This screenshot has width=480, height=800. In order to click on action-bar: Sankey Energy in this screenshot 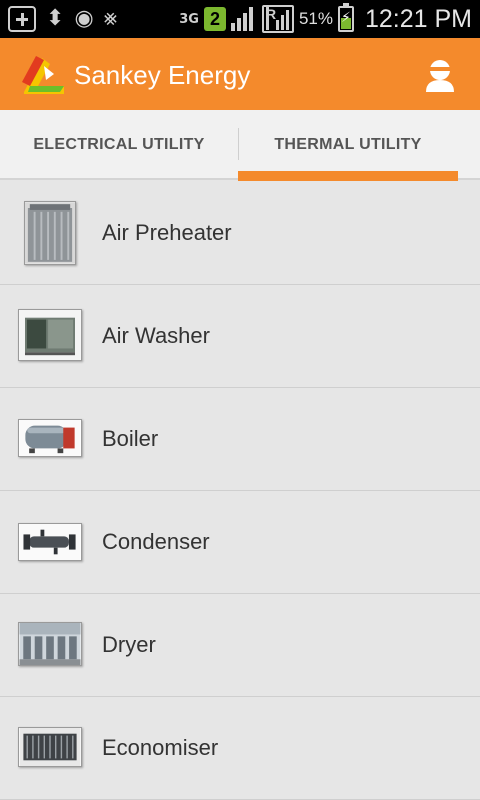, I will do `click(240, 74)`.